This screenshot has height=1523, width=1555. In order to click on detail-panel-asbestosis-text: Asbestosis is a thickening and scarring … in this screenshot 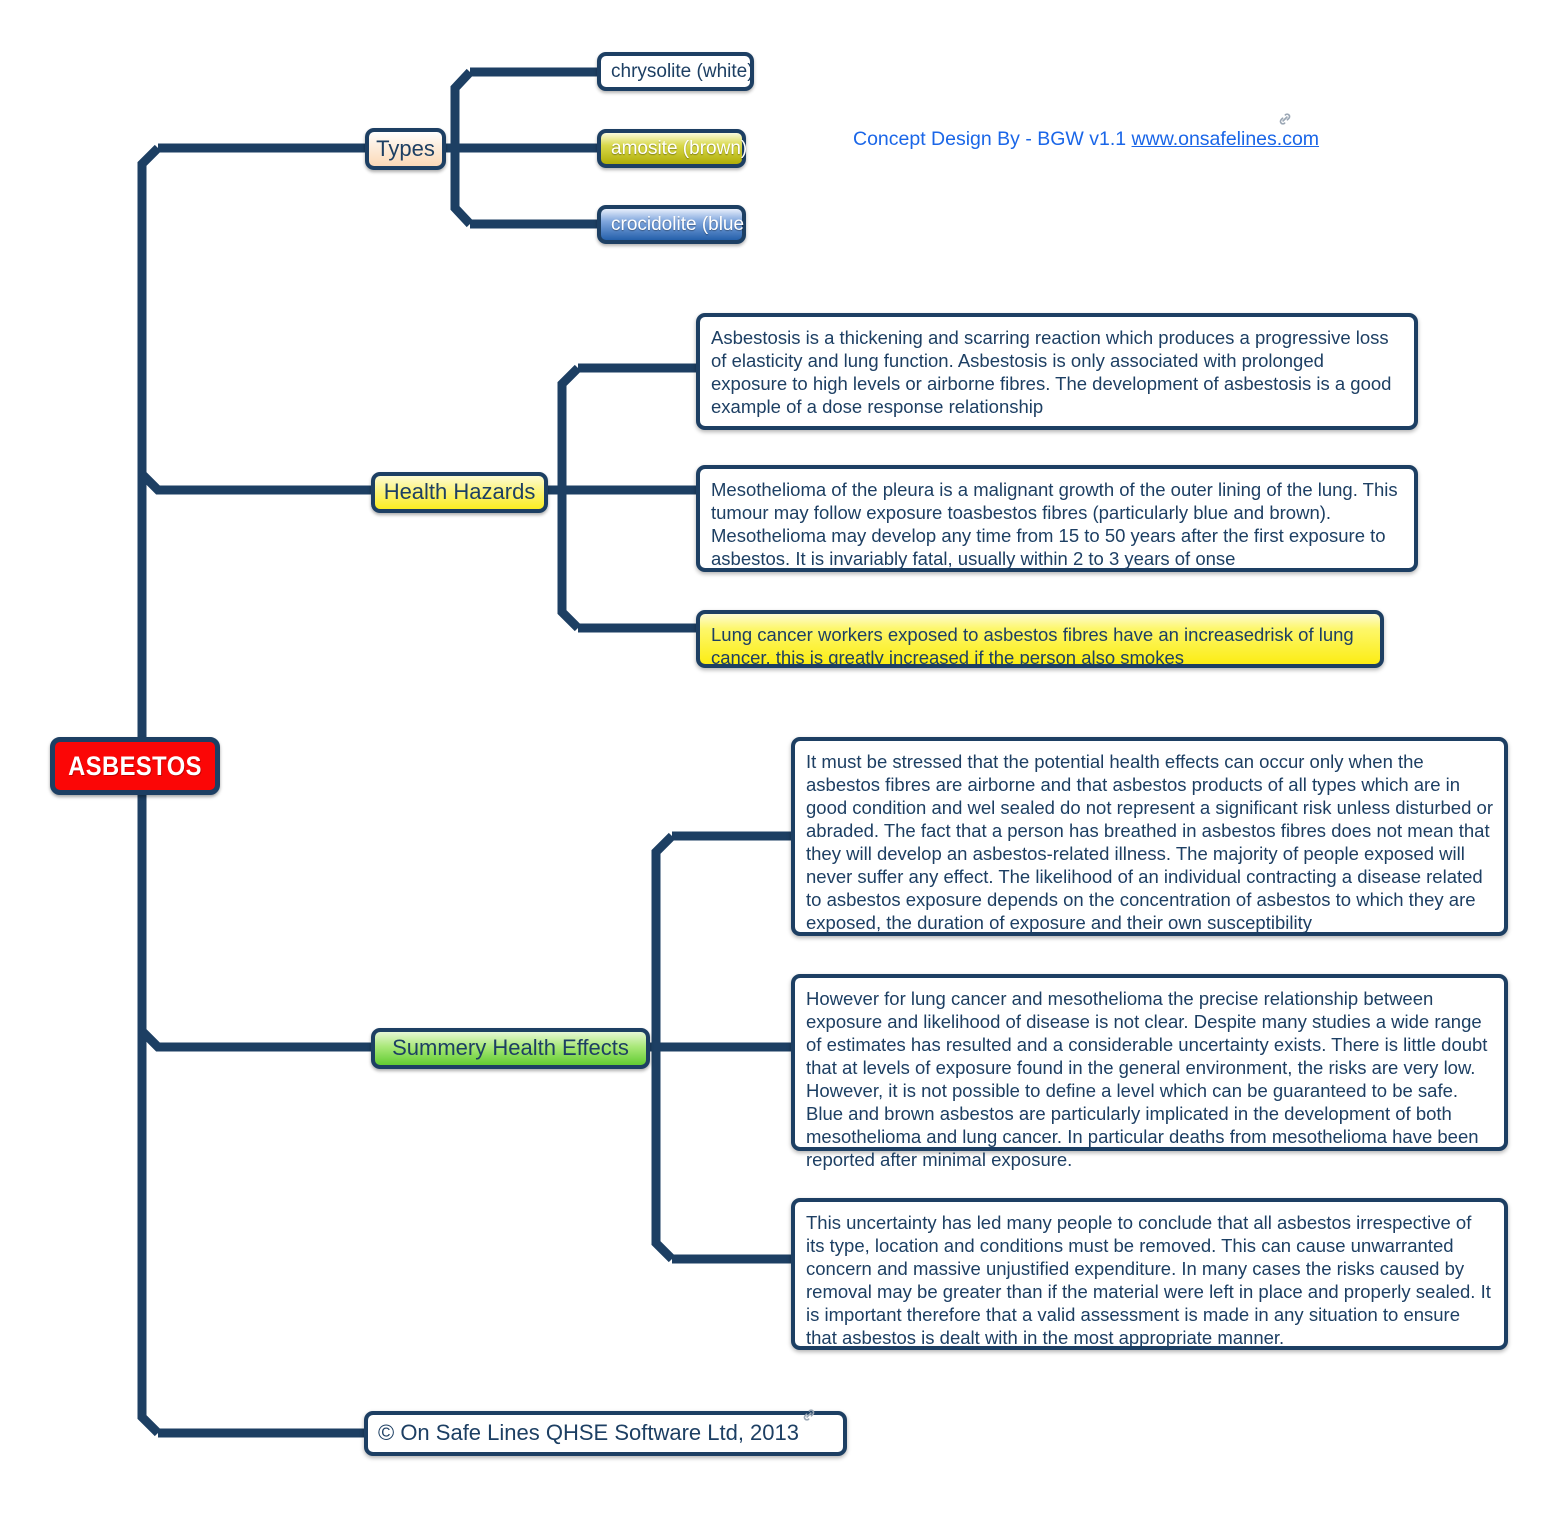, I will do `click(1051, 372)`.